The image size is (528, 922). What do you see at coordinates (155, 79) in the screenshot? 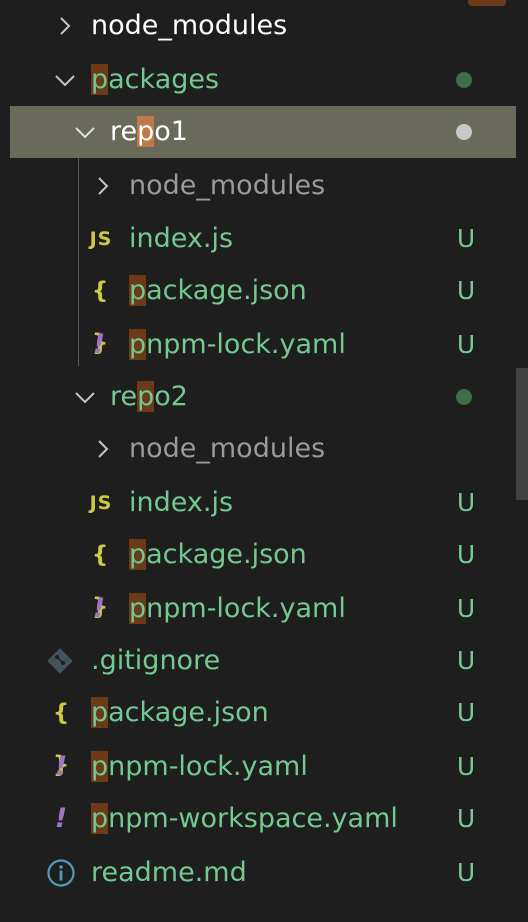
I see `folder-label: packages` at bounding box center [155, 79].